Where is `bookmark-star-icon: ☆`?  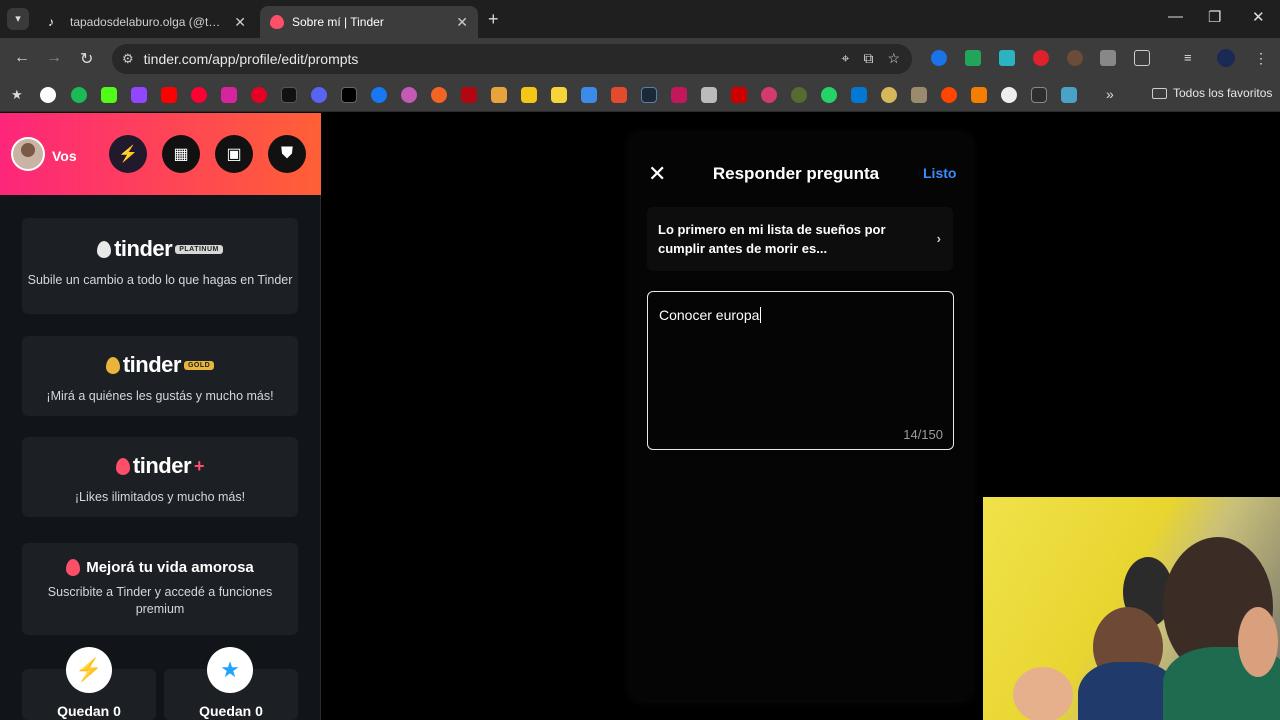
bookmark-star-icon: ☆ is located at coordinates (893, 58).